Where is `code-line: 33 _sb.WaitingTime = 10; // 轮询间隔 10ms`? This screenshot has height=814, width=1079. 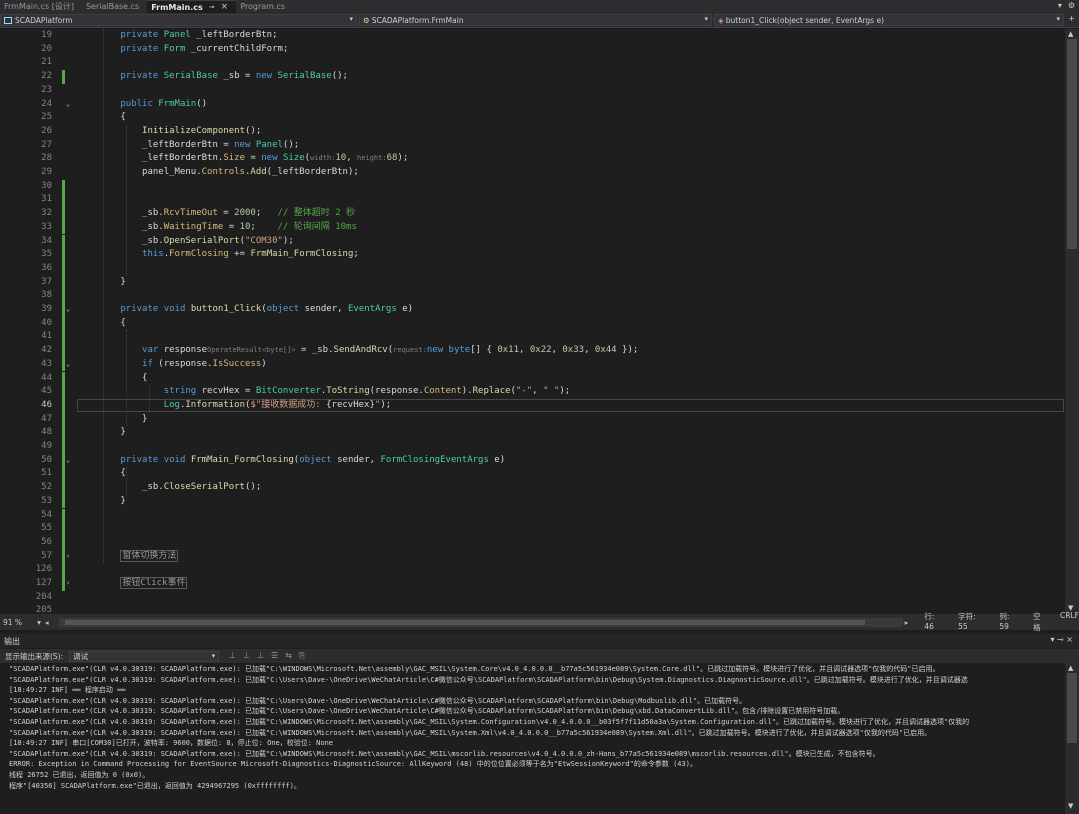
code-line: 33 _sb.WaitingTime = 10; // 轮询间隔 10ms is located at coordinates (532, 227).